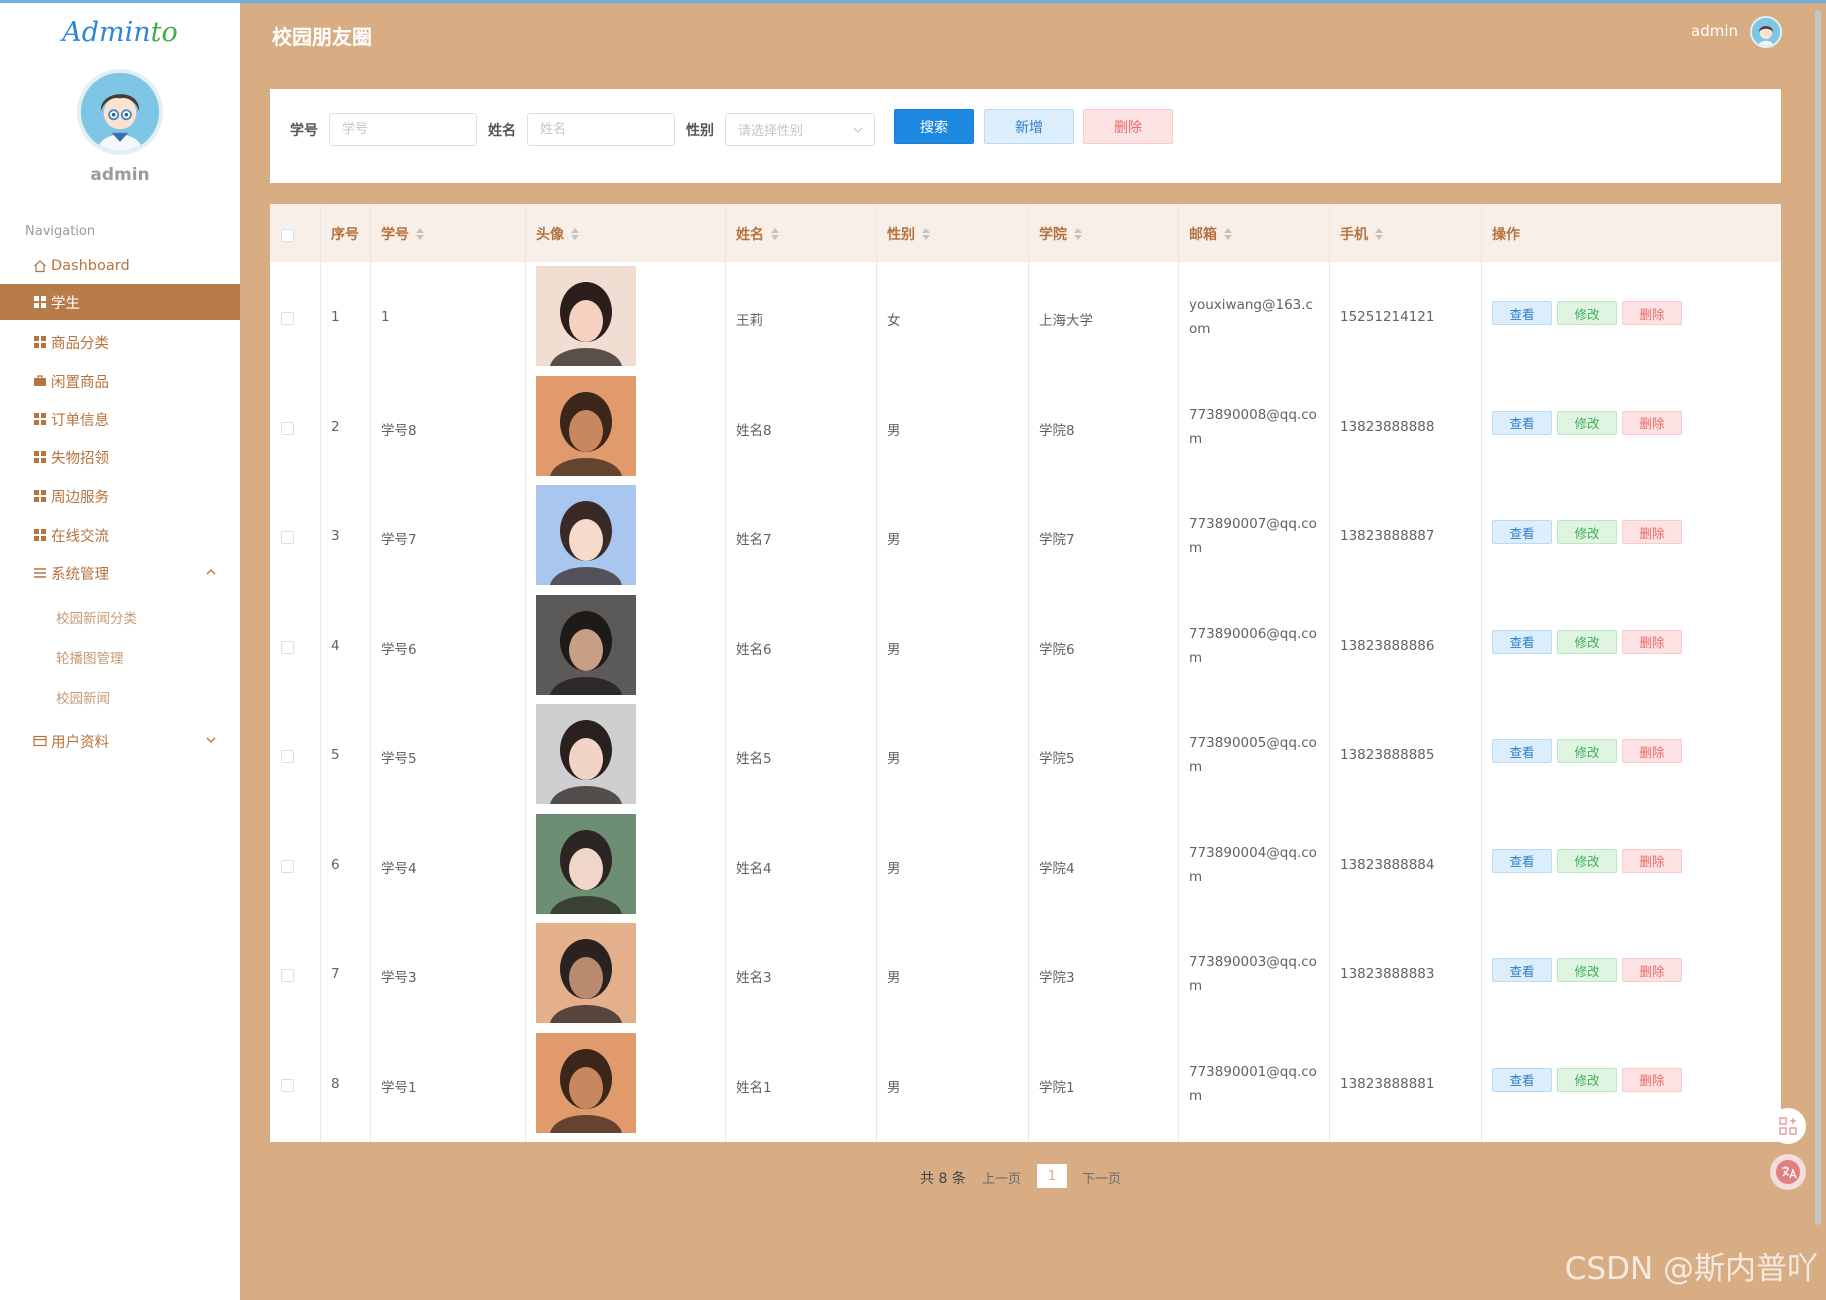  Describe the element at coordinates (120, 496) in the screenshot. I see `sidebar-item-nearby-services: 周边服务` at that location.